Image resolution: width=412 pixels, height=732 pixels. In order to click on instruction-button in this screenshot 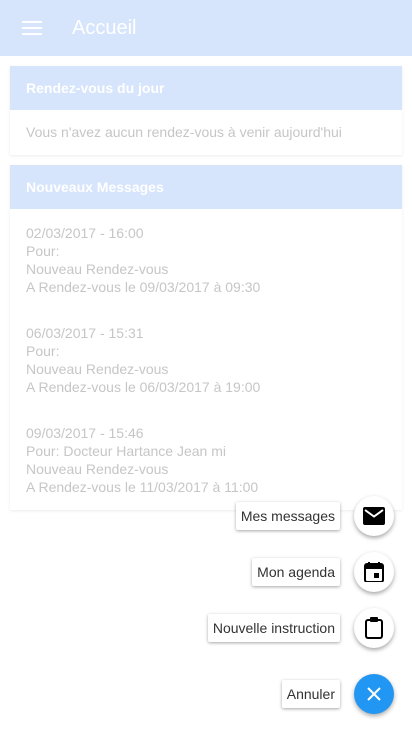, I will do `click(374, 628)`.